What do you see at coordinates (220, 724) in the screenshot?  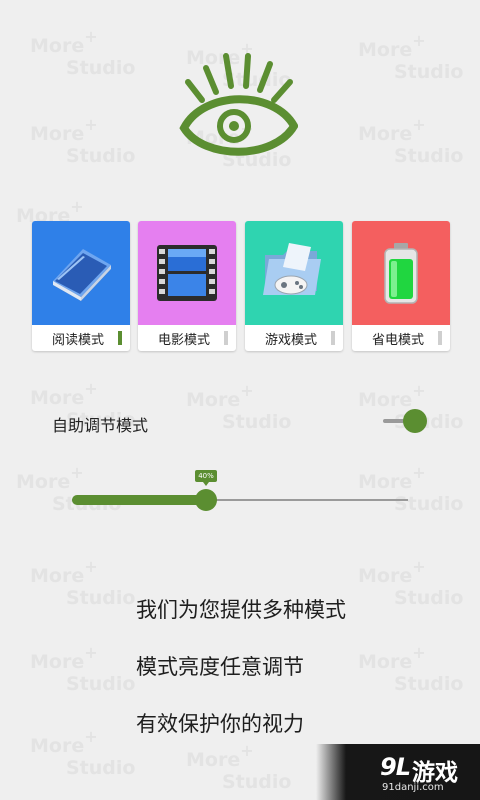 I see `promo-line-3: 有效保护你的视力` at bounding box center [220, 724].